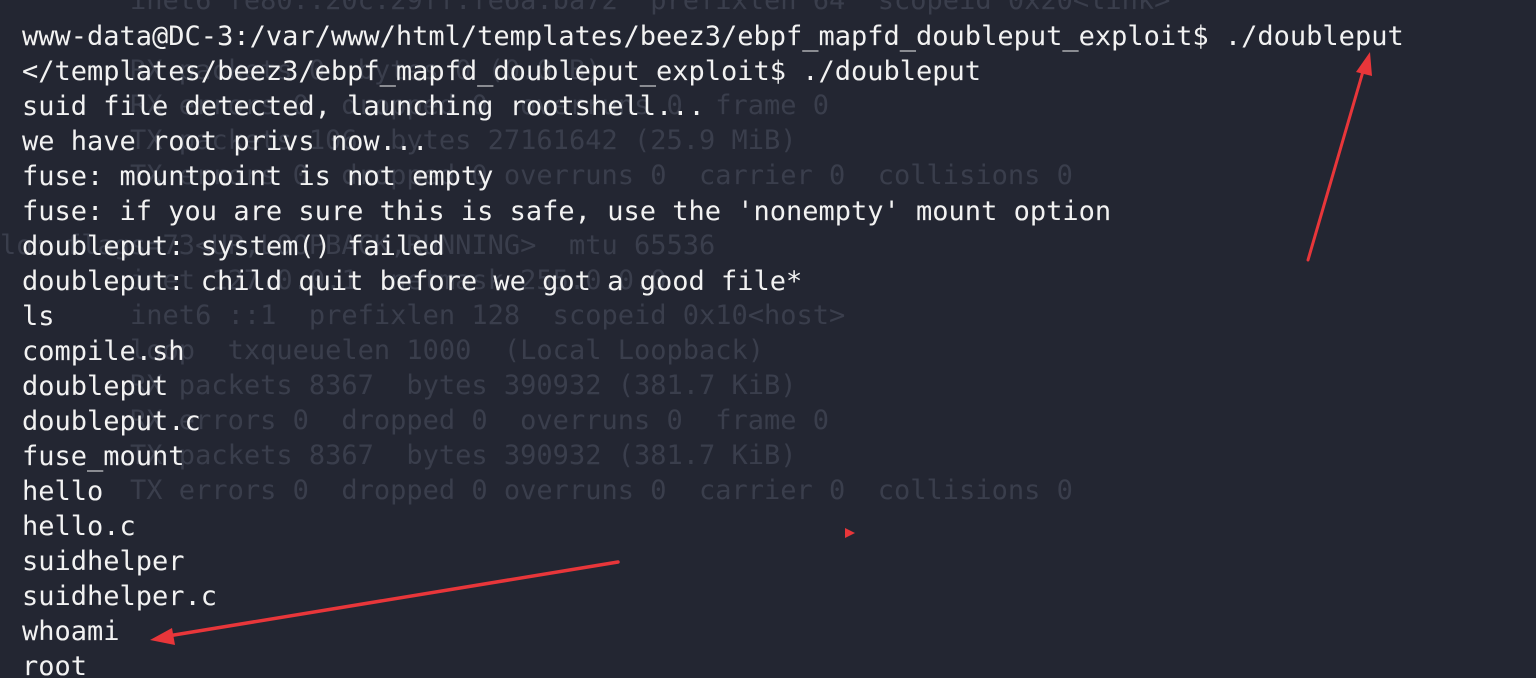 This screenshot has width=1536, height=678. Describe the element at coordinates (95, 386) in the screenshot. I see `file-list-item: doubleput` at that location.